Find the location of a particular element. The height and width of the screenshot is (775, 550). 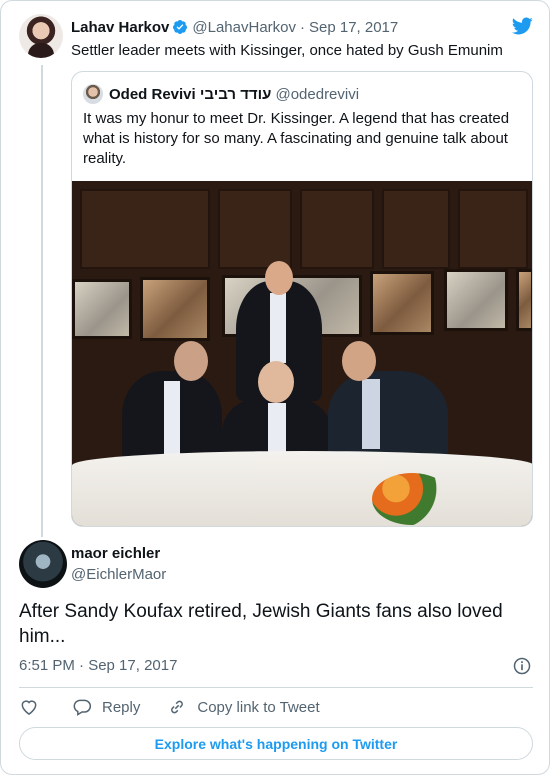

actions-divider is located at coordinates (276, 687).